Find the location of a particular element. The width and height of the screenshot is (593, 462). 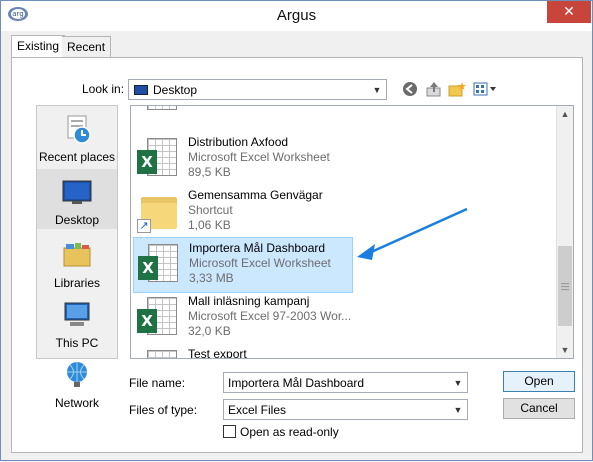

readonly-checkbox is located at coordinates (229, 431).